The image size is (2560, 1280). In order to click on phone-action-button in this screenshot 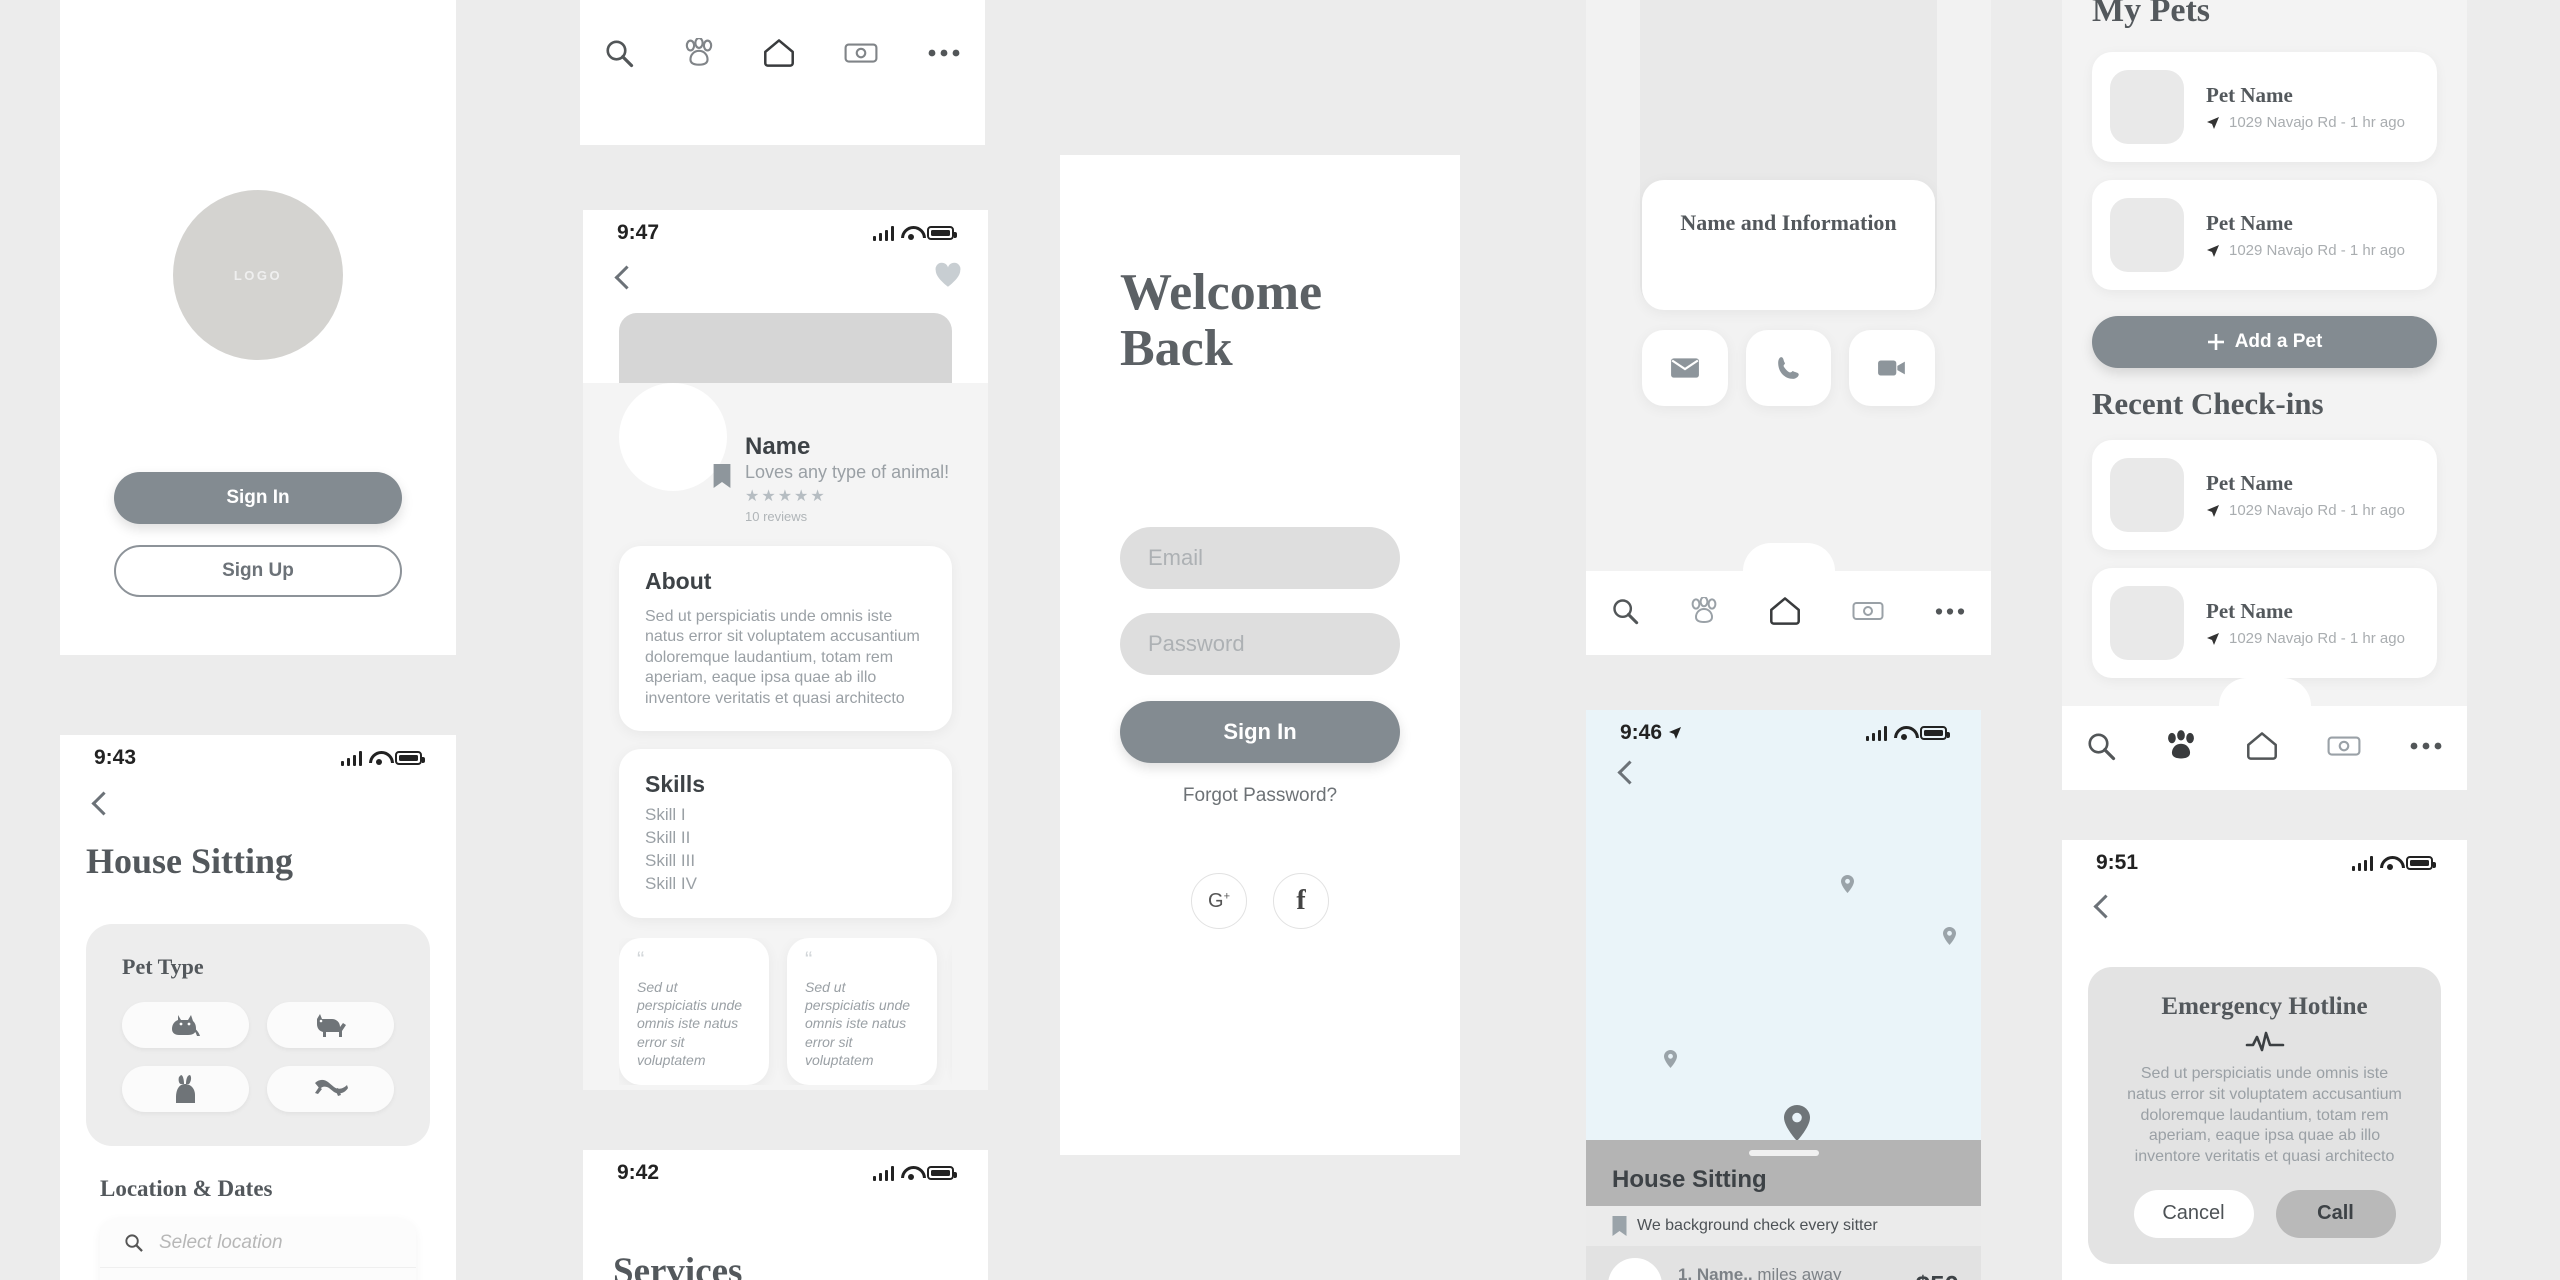, I will do `click(1788, 368)`.